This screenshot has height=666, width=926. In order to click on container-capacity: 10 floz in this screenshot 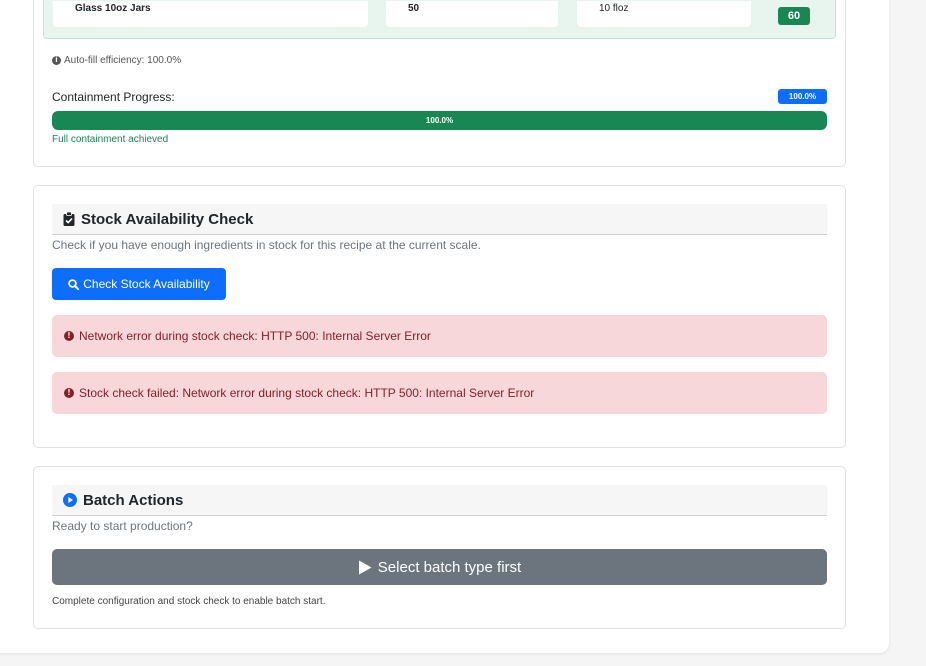, I will do `click(664, 14)`.